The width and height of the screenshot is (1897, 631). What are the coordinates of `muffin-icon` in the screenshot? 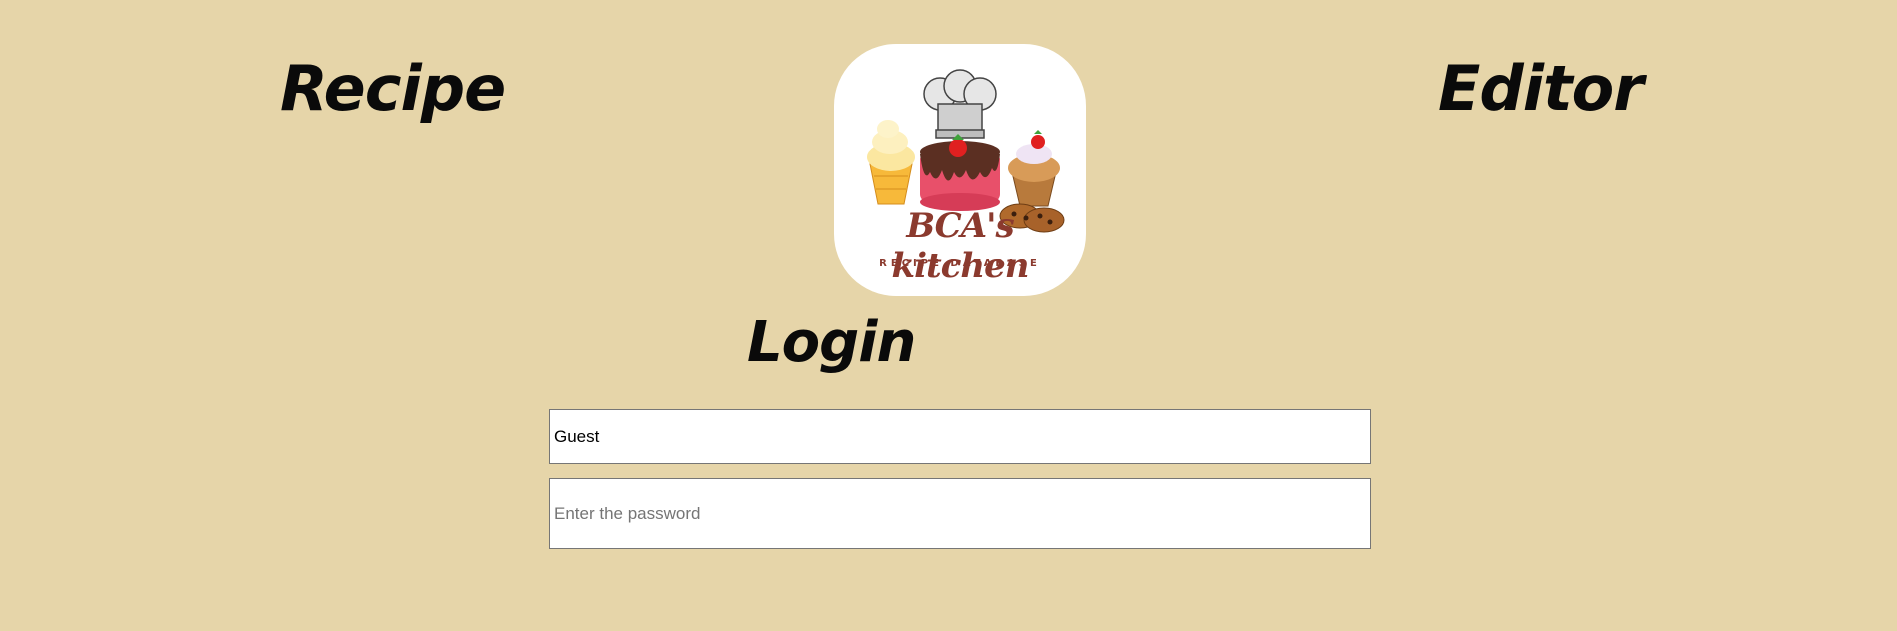 It's located at (1034, 168).